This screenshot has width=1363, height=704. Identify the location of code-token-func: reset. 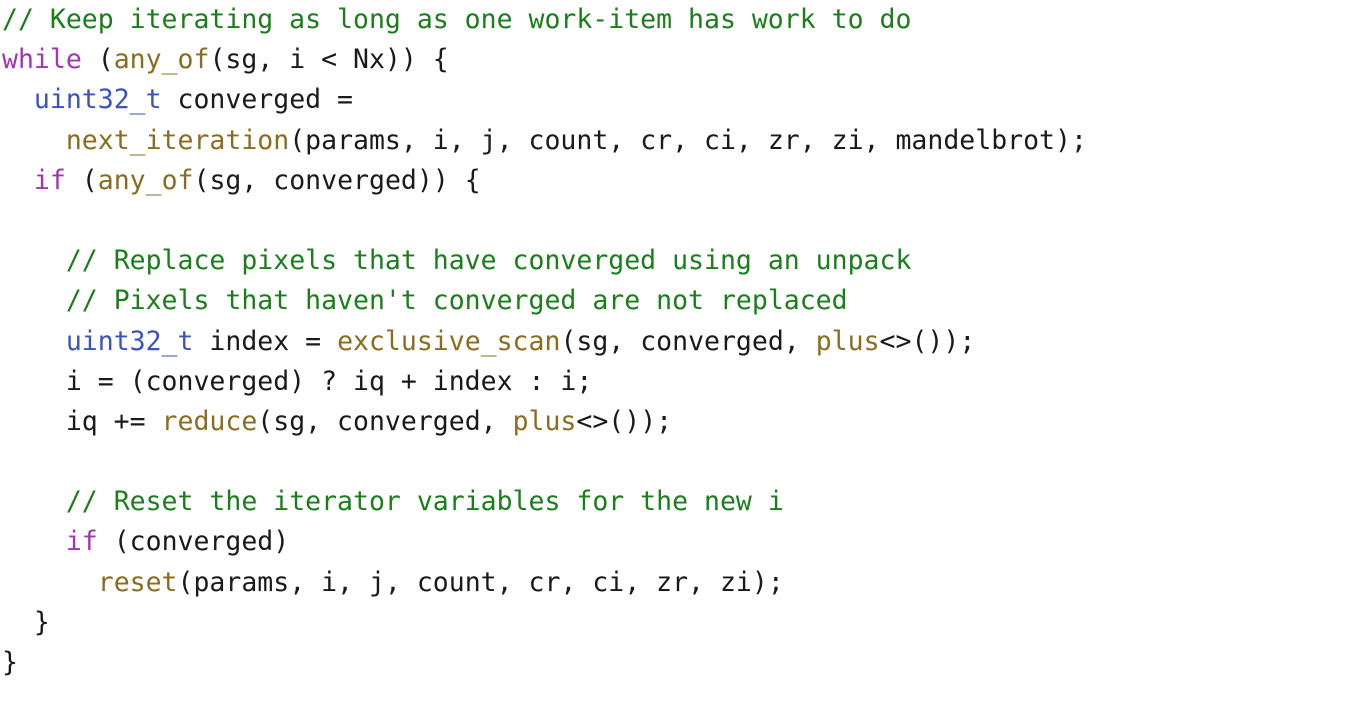
(137, 582).